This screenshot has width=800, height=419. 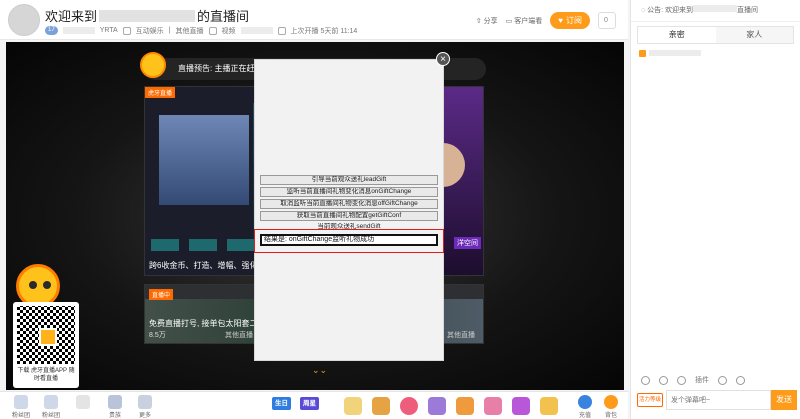 I want to click on blurred-name, so click(x=147, y=16).